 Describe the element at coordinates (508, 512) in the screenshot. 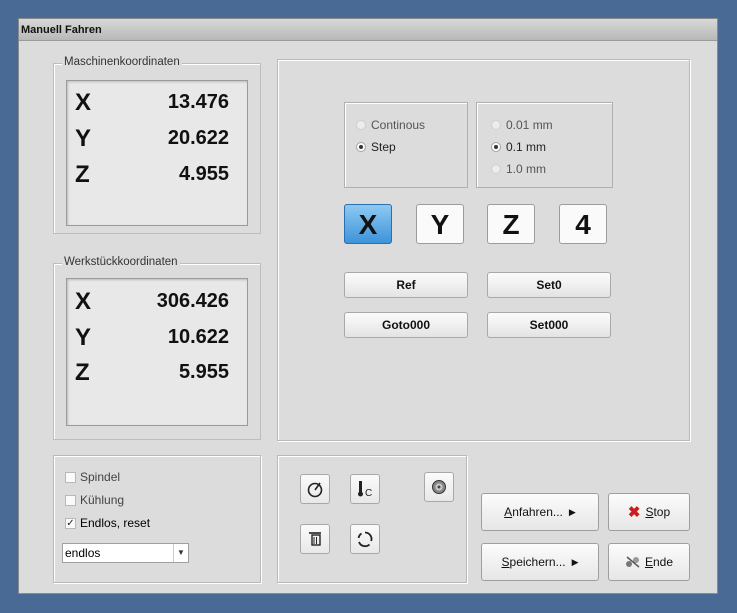

I see `anfahren-mnemonic: A` at that location.